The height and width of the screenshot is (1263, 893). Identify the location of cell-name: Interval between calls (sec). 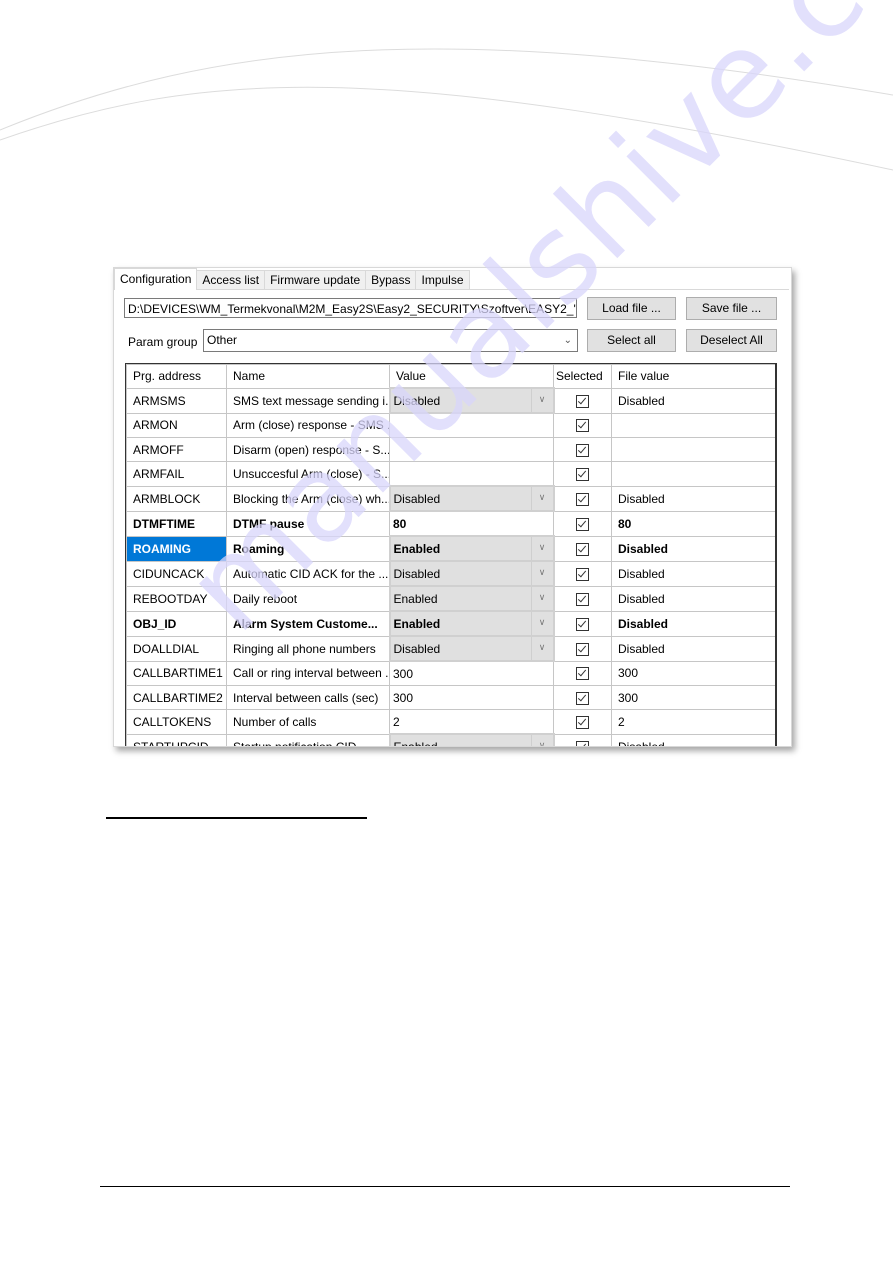
(308, 697).